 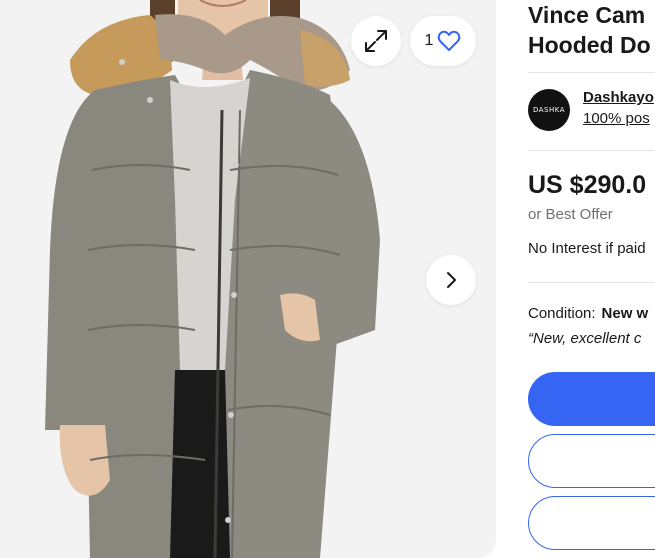 I want to click on financing-text: No Interest if paid, so click(x=587, y=248).